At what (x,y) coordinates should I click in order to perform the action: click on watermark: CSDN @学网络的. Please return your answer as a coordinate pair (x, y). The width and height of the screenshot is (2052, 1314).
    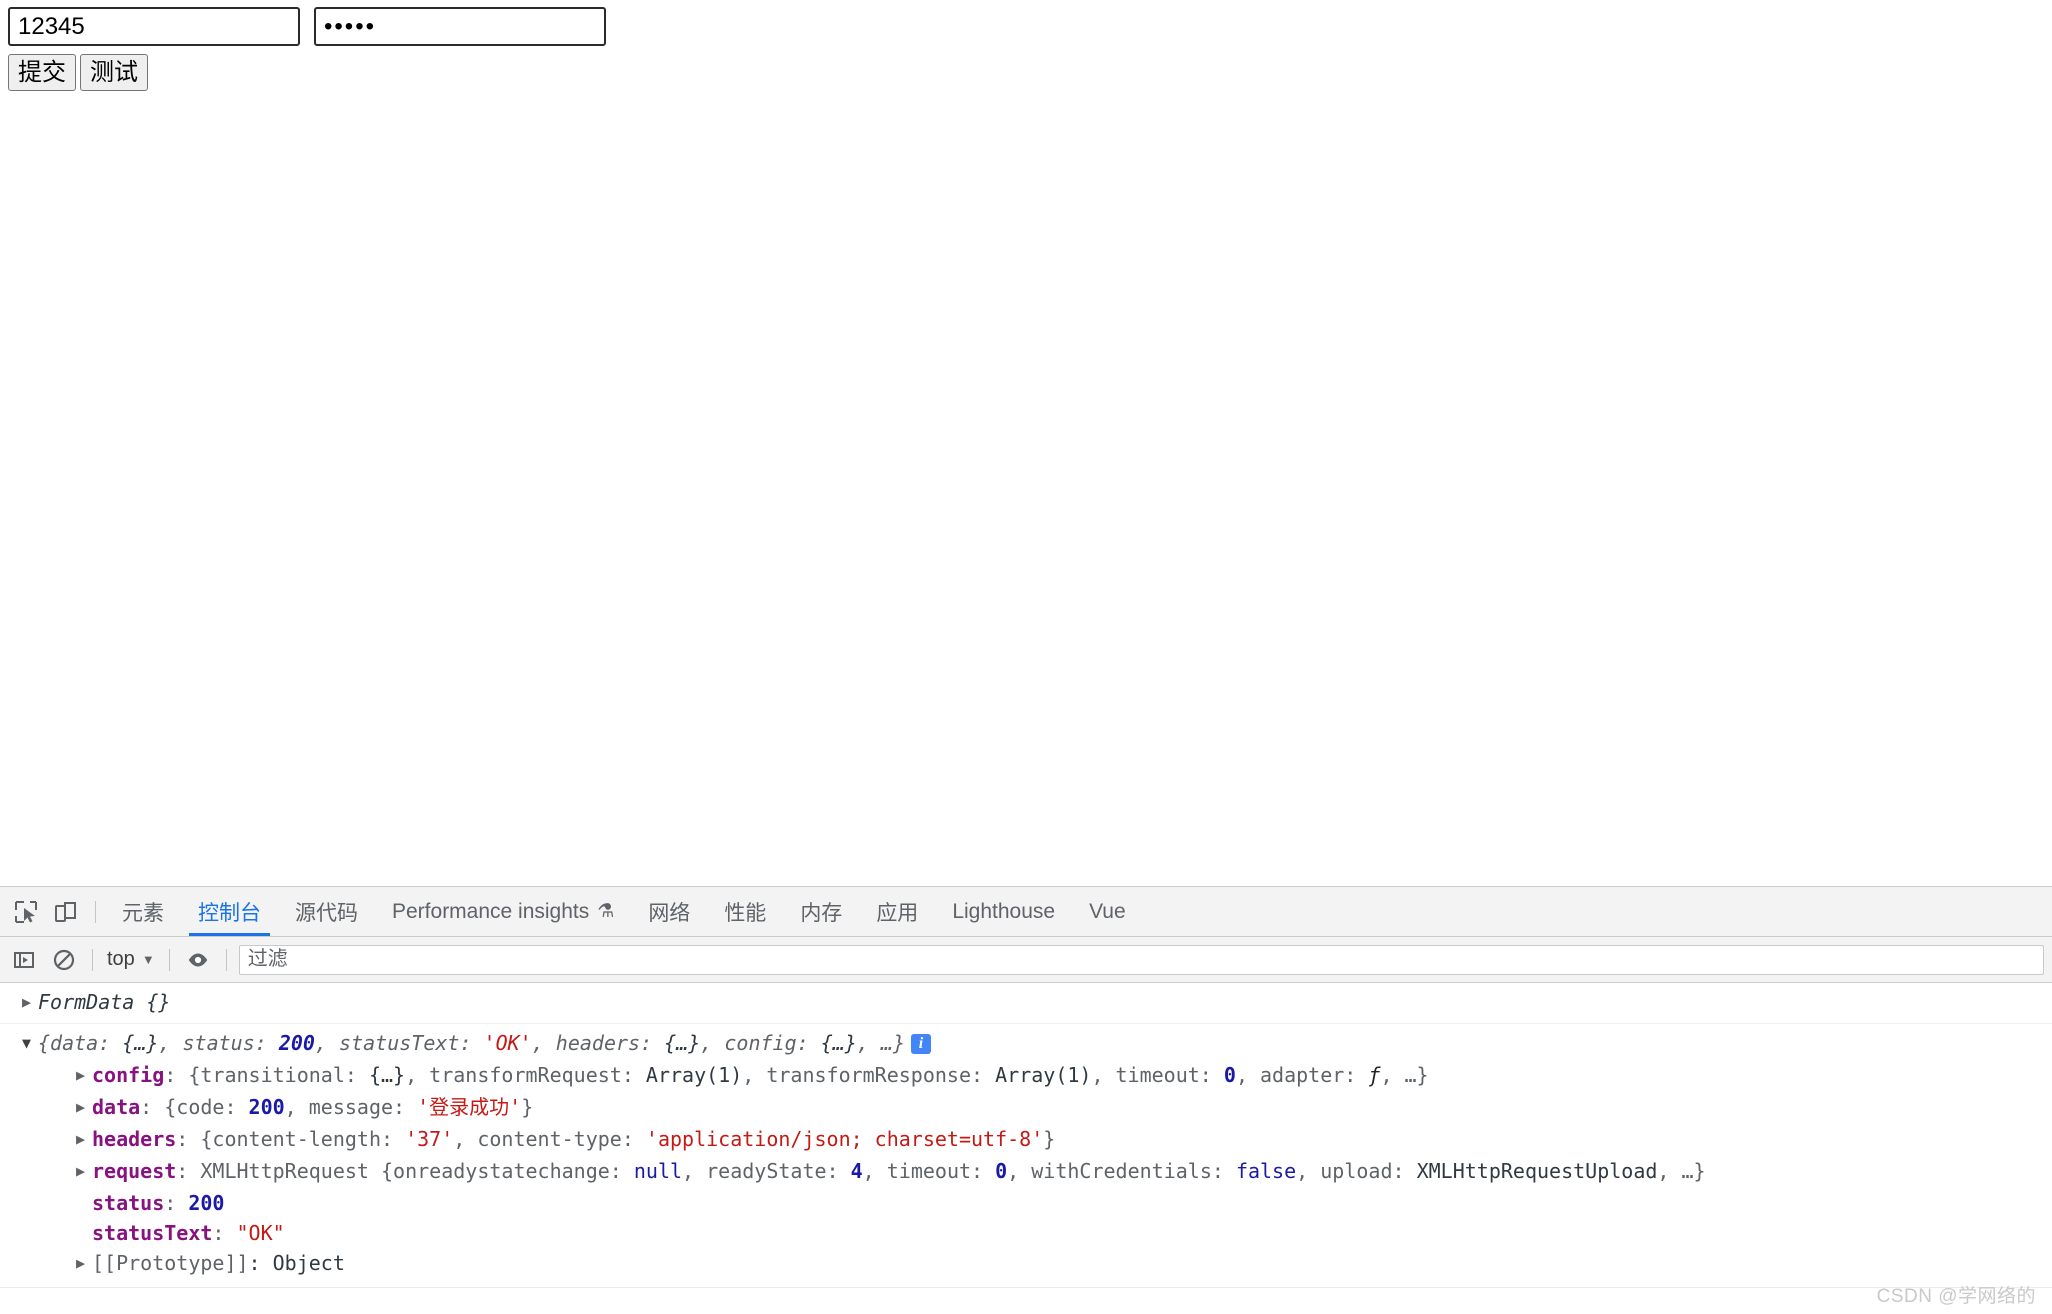
    Looking at the image, I should click on (1956, 1296).